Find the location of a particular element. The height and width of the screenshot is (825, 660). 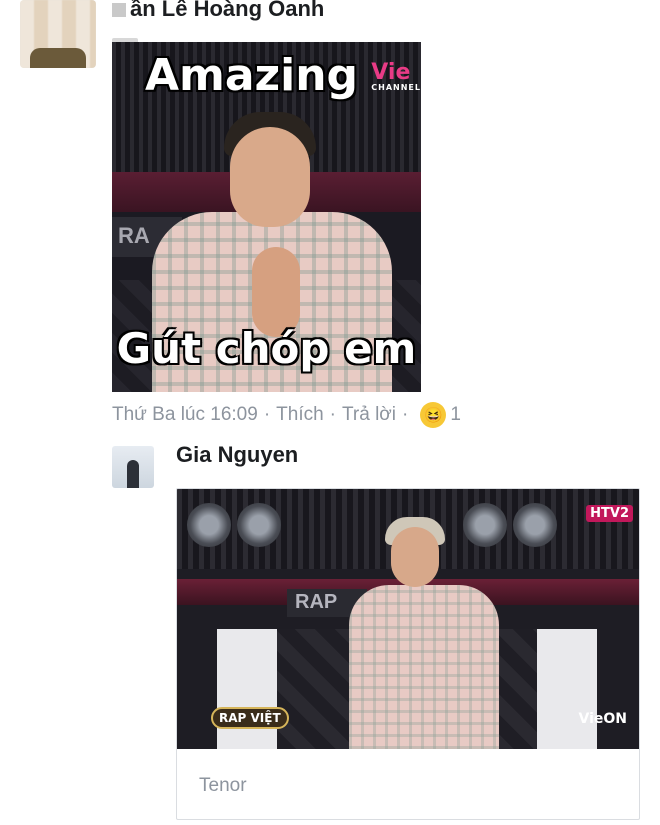

reply-avatar is located at coordinates (133, 467).